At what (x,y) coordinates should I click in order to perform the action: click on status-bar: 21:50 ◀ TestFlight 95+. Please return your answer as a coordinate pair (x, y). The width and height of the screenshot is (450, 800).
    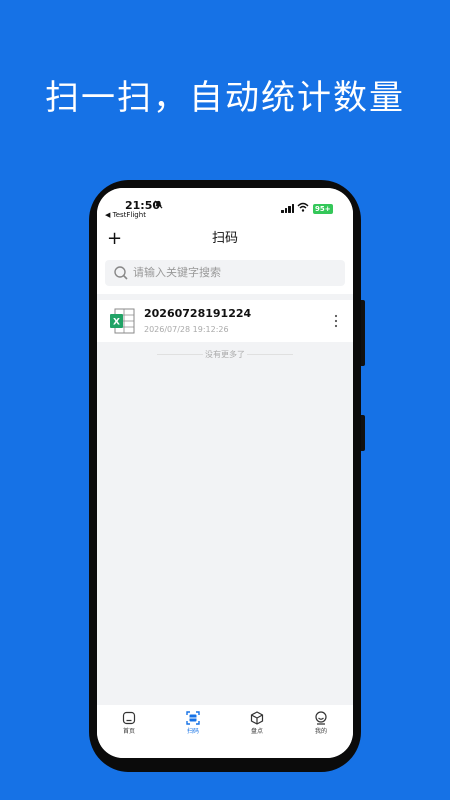
    Looking at the image, I should click on (225, 205).